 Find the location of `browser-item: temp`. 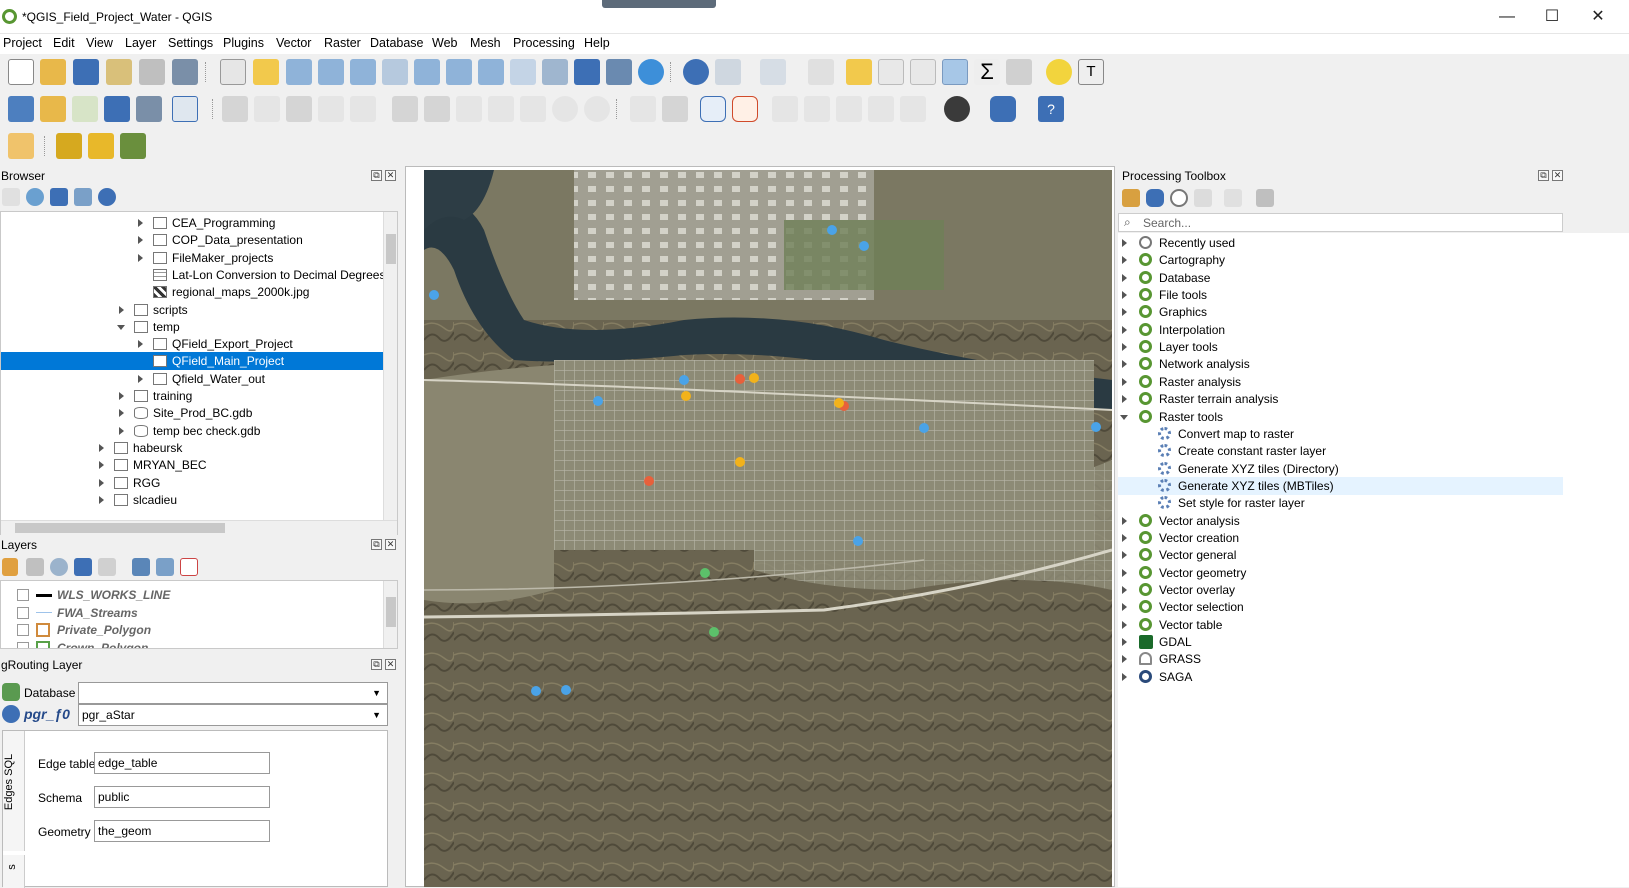

browser-item: temp is located at coordinates (192, 327).